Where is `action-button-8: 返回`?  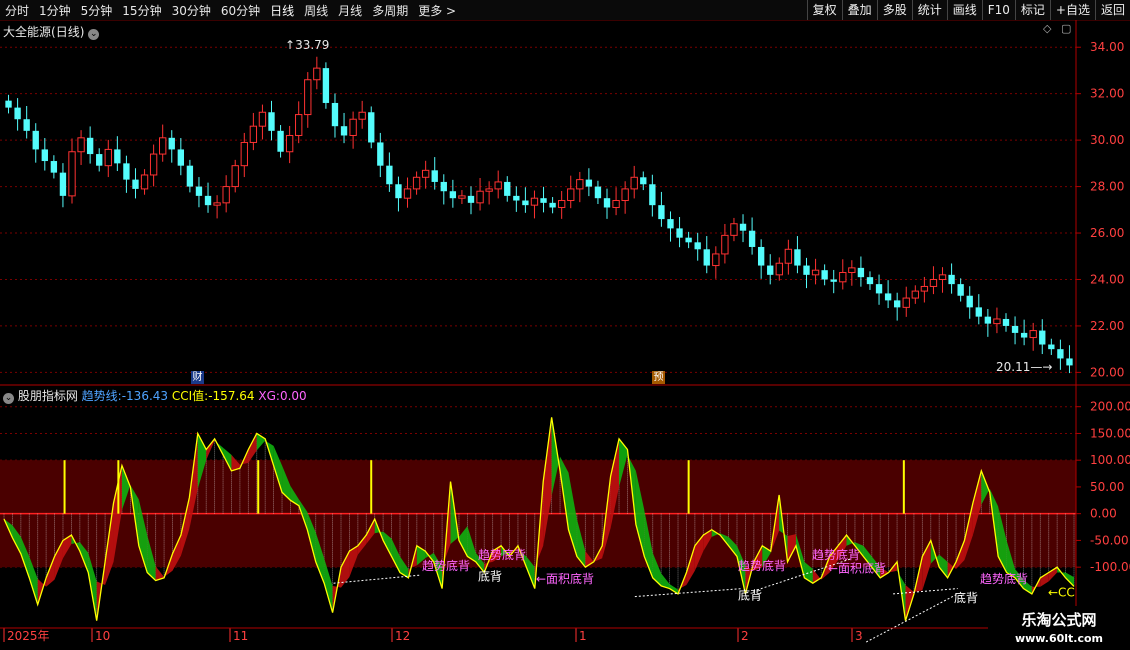 action-button-8: 返回 is located at coordinates (1112, 10).